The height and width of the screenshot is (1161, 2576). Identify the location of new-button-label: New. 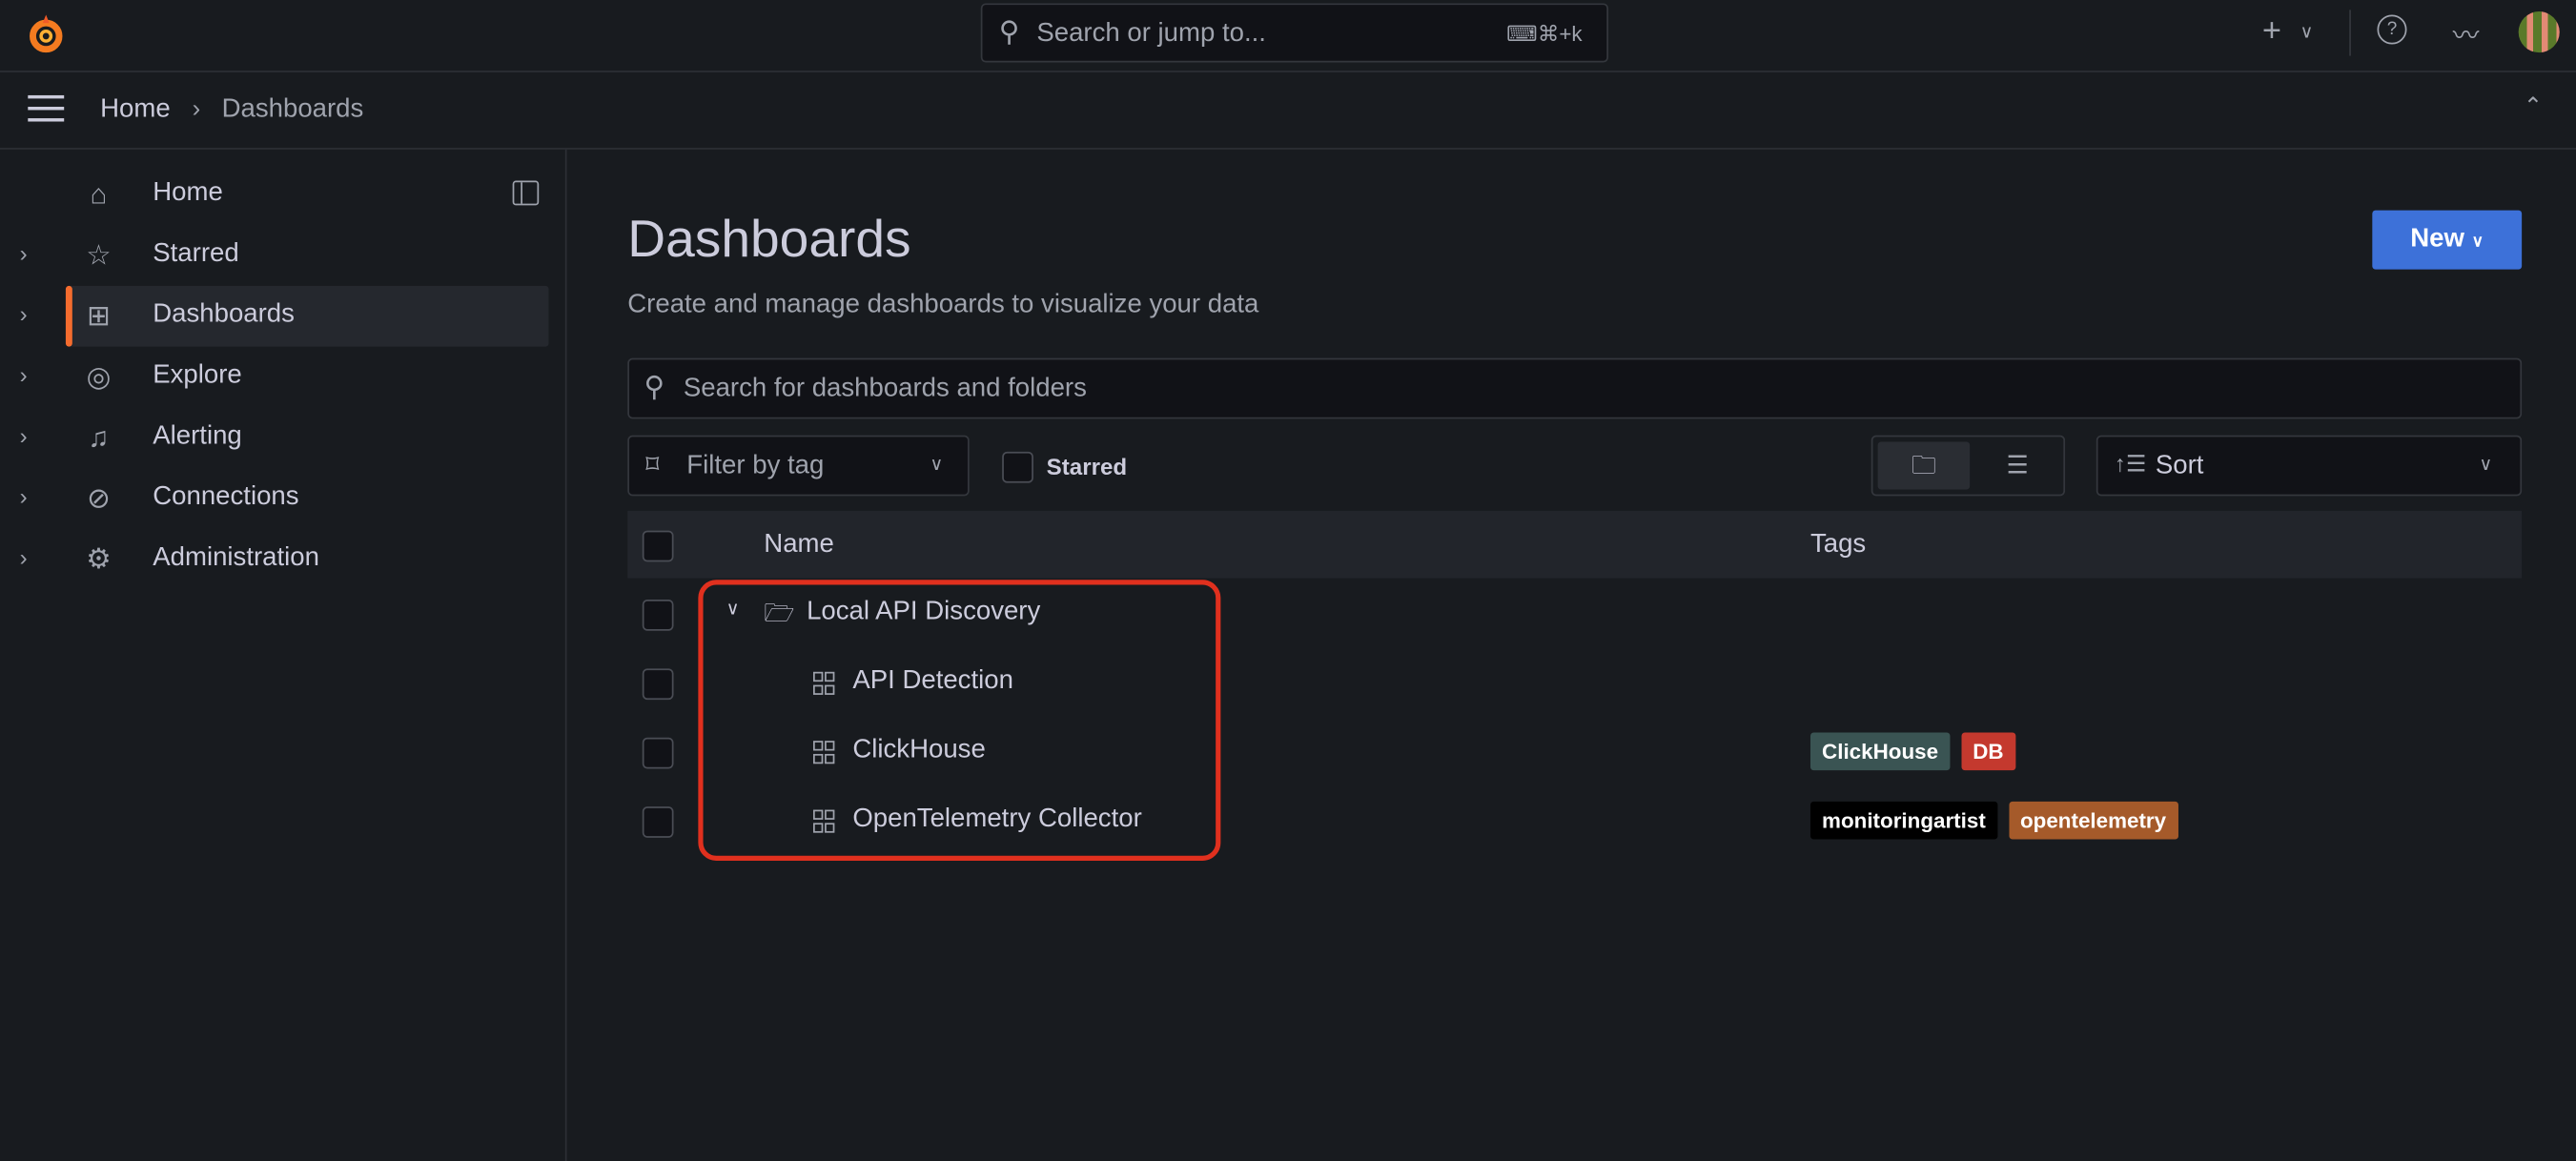
(2437, 239).